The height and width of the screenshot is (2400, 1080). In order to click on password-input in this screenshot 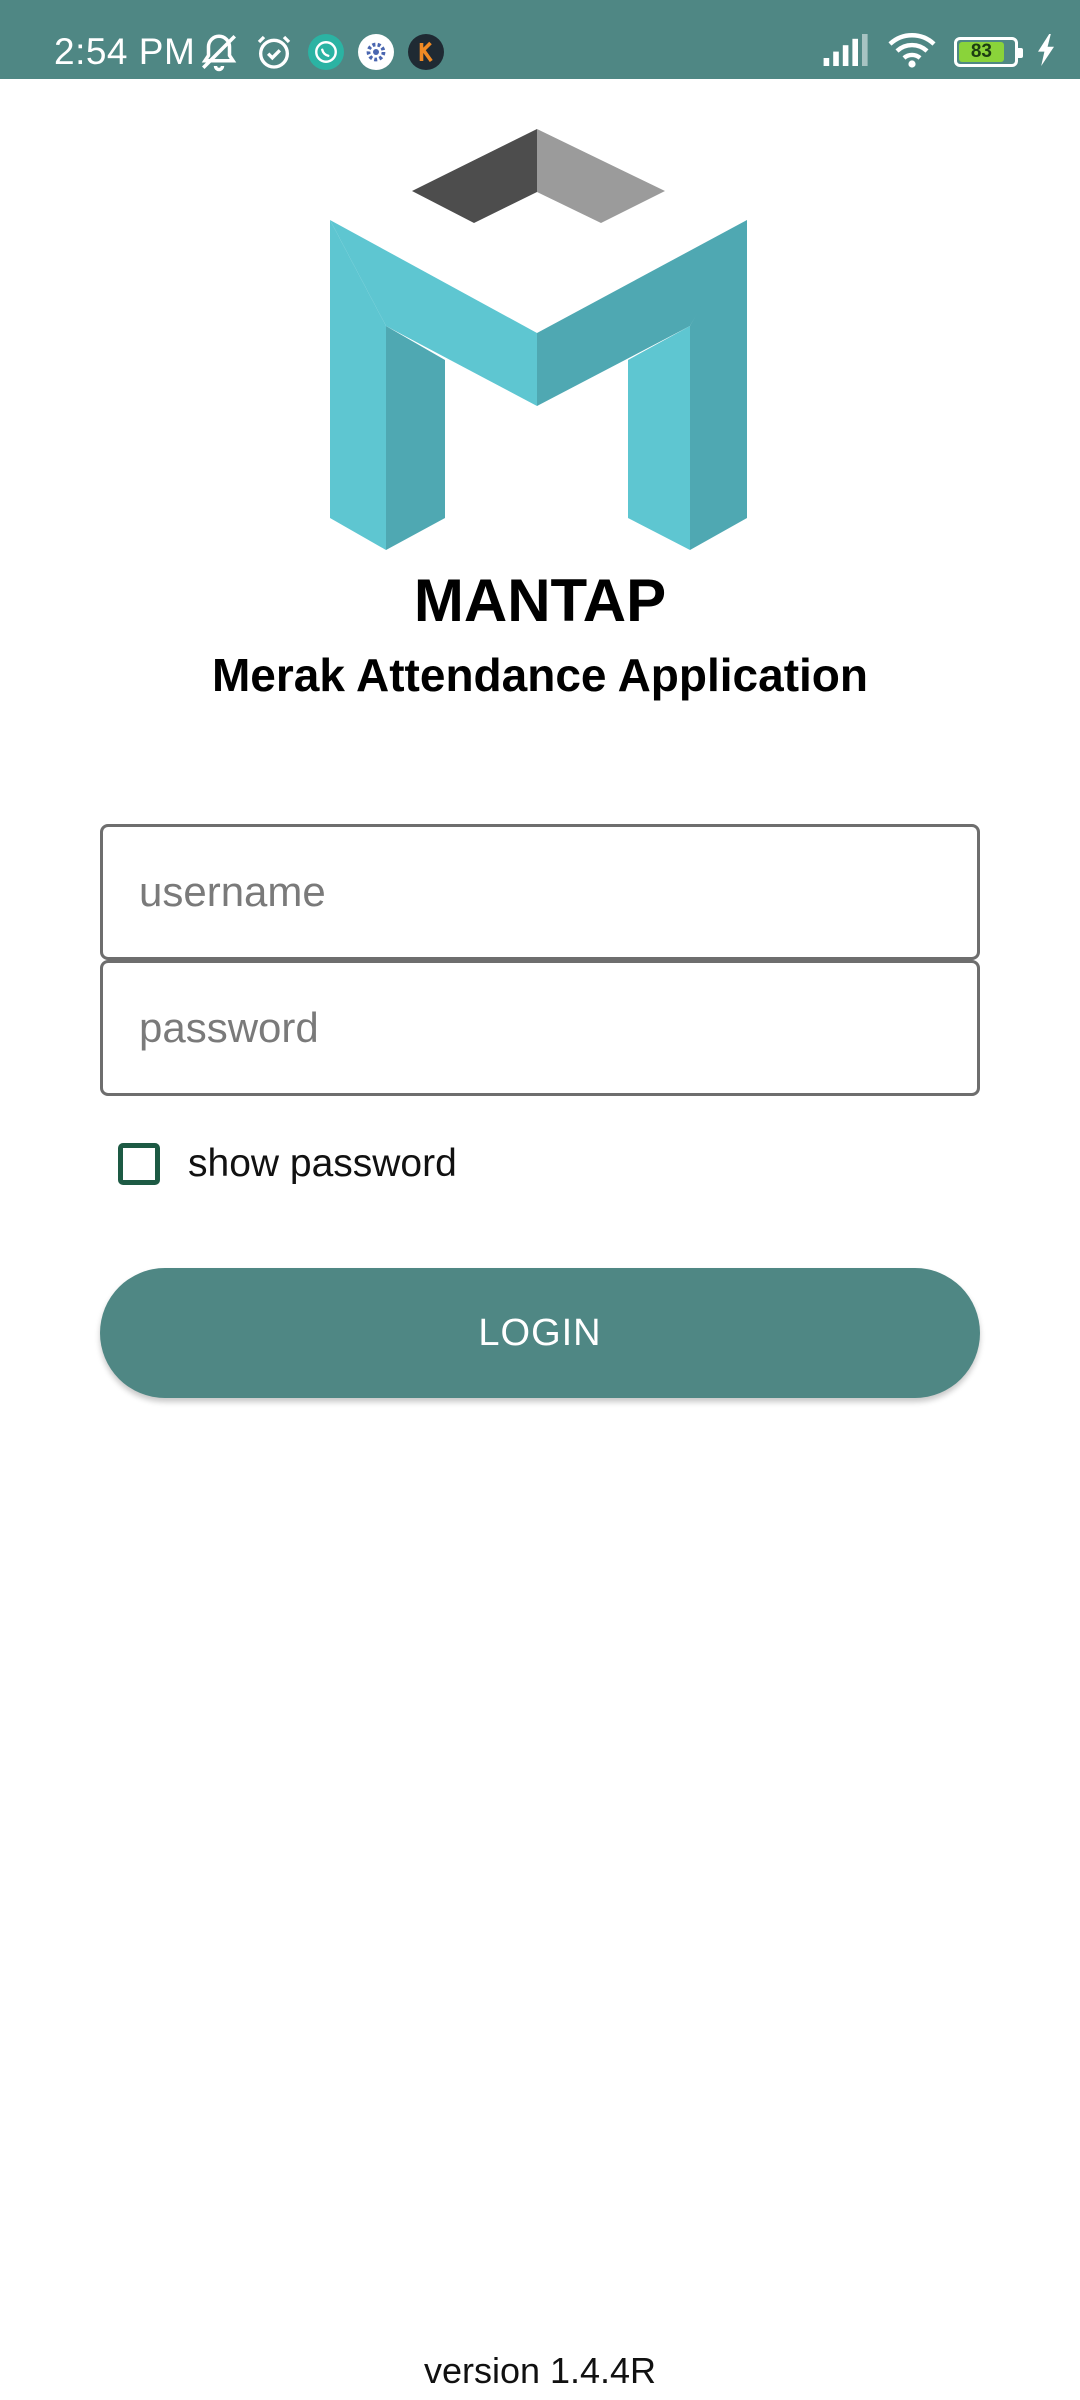, I will do `click(540, 1028)`.